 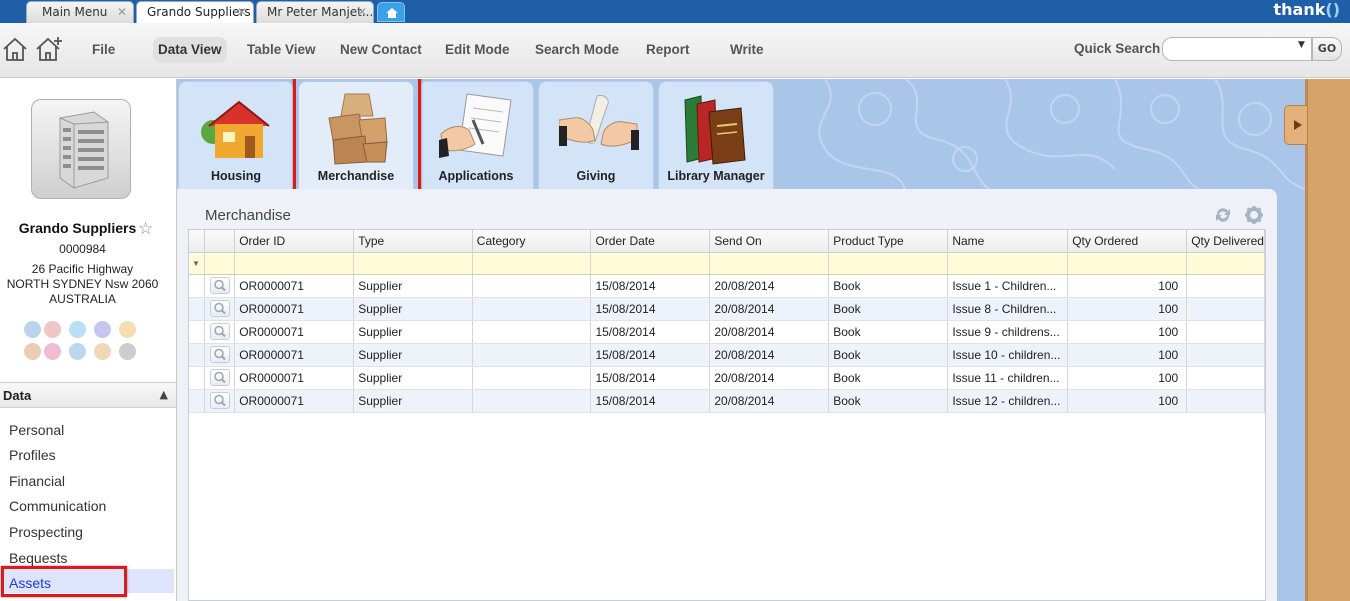 I want to click on panel-title: Merchandise, so click(x=248, y=215).